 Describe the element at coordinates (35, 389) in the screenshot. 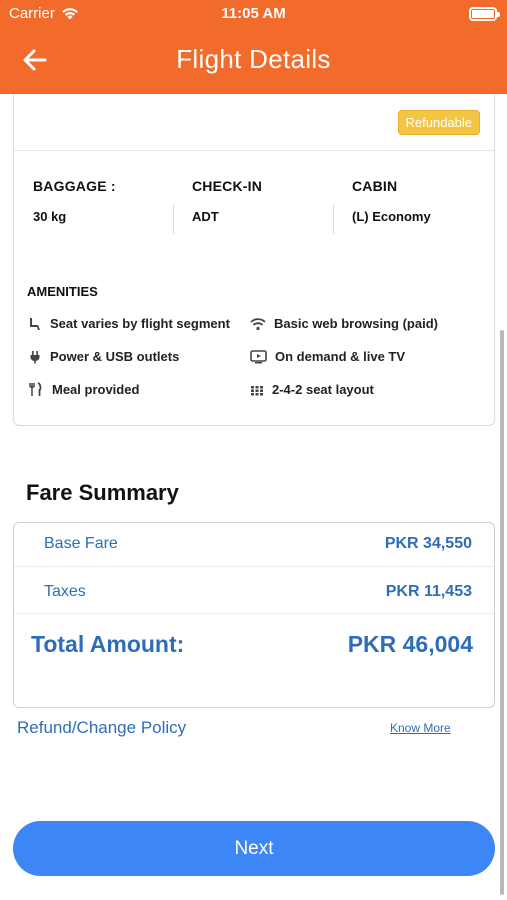

I see `meal-icon` at that location.